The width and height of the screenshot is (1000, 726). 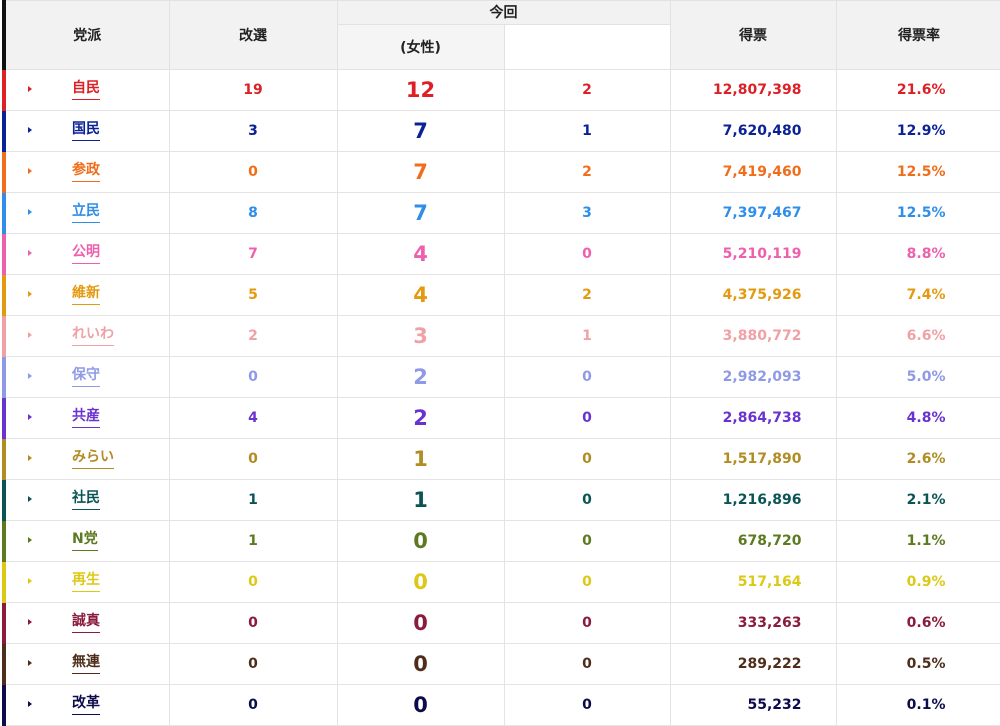 What do you see at coordinates (420, 47) in the screenshot?
I see `header-female: (女性)` at bounding box center [420, 47].